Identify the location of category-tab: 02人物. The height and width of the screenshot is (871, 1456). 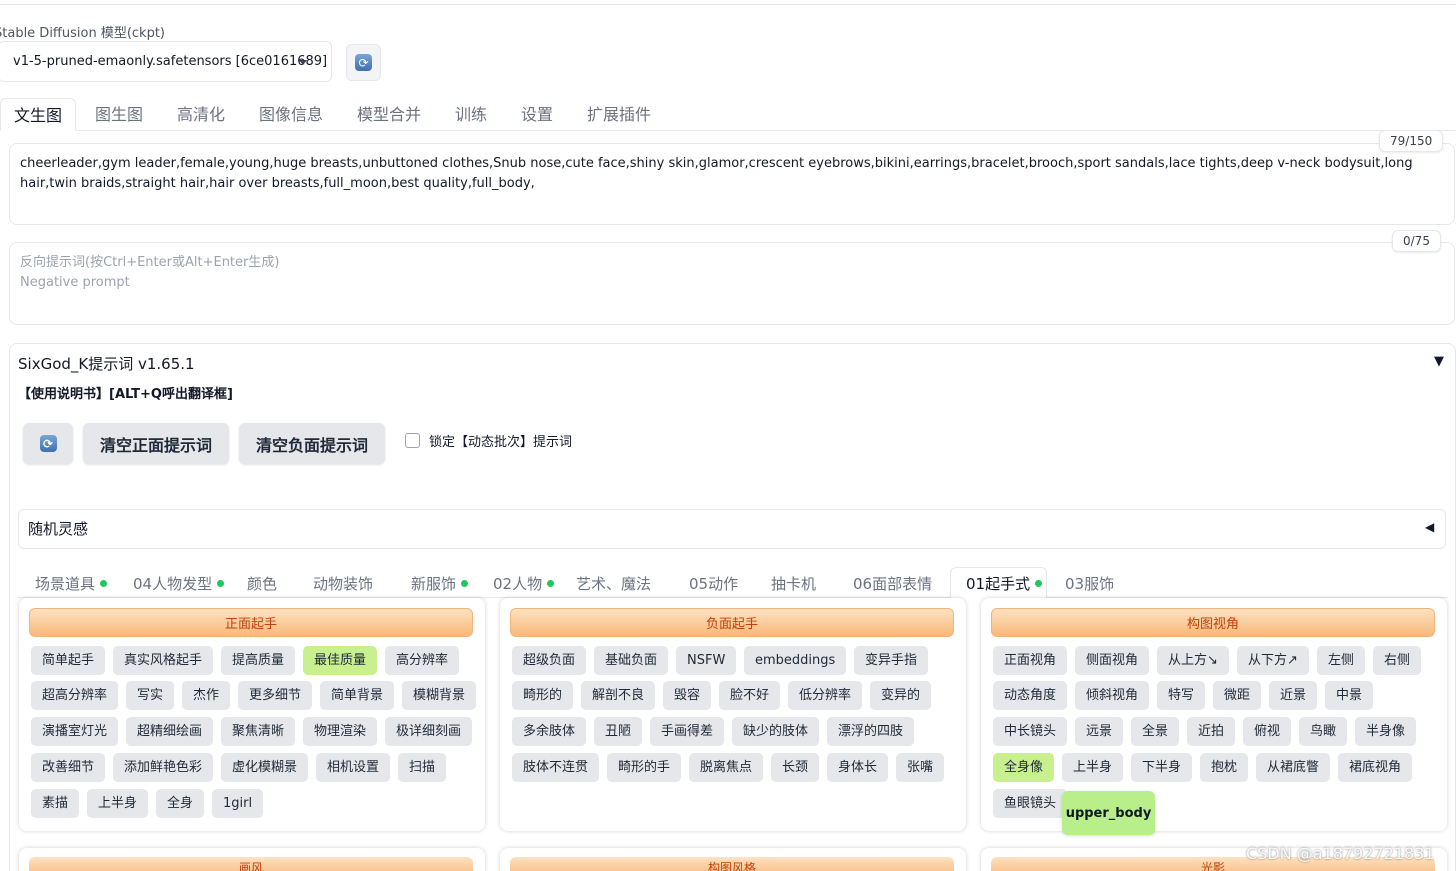
(524, 583).